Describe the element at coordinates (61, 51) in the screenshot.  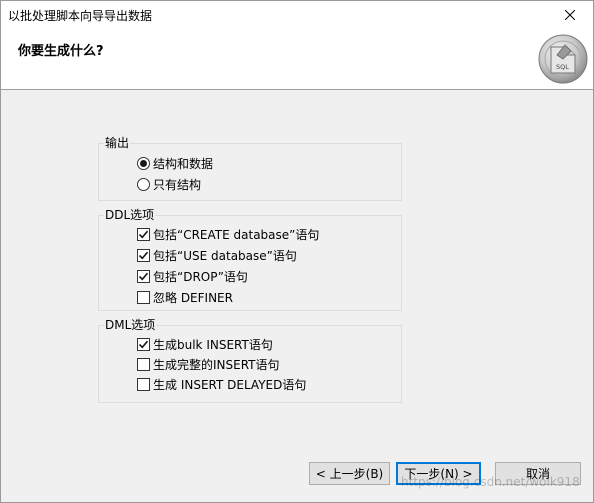
I see `page-heading: 你要生成什么?` at that location.